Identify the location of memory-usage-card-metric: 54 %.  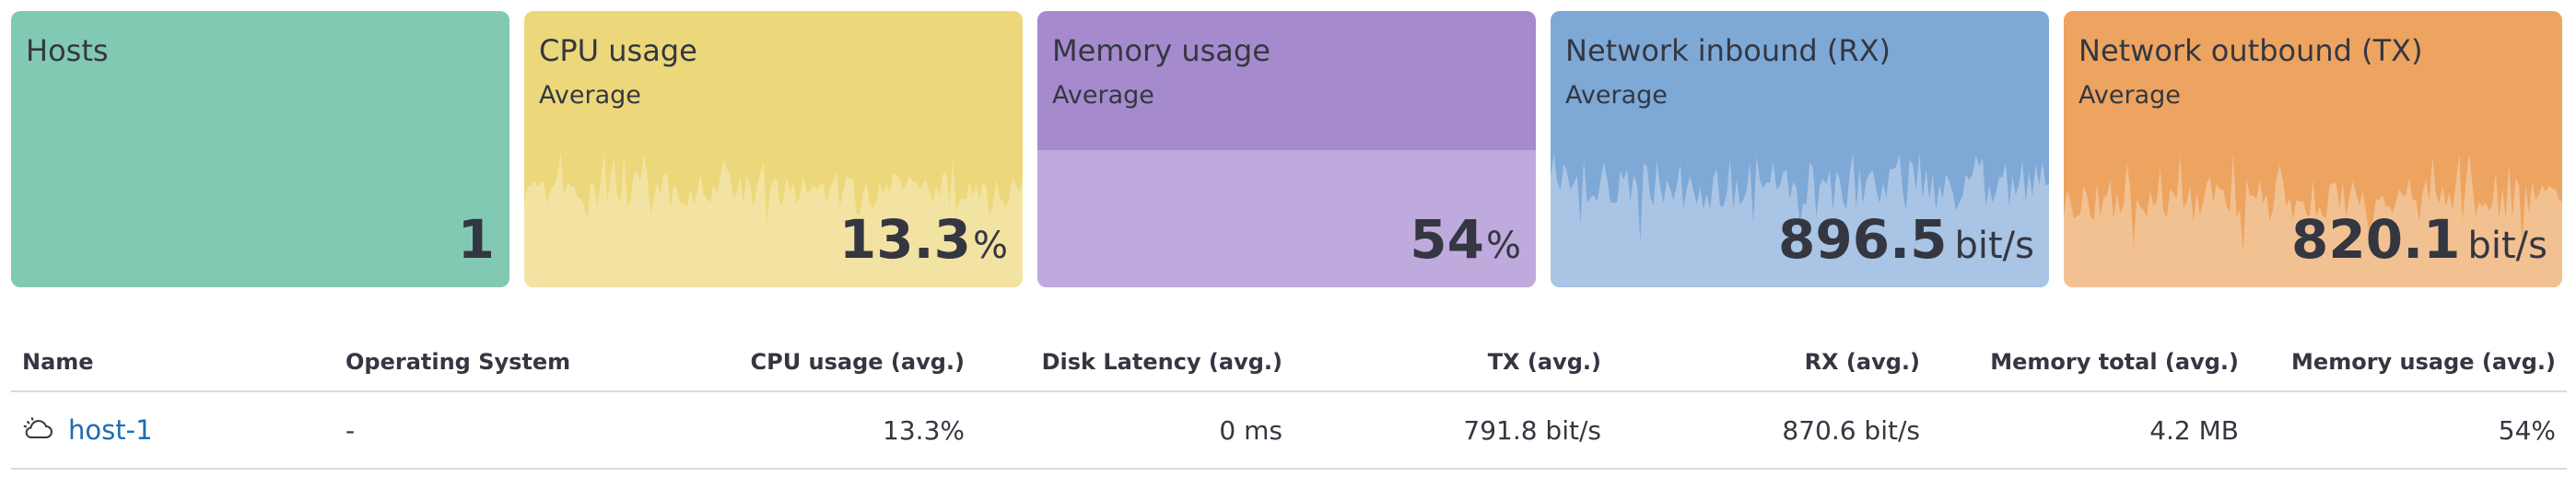
(1465, 240).